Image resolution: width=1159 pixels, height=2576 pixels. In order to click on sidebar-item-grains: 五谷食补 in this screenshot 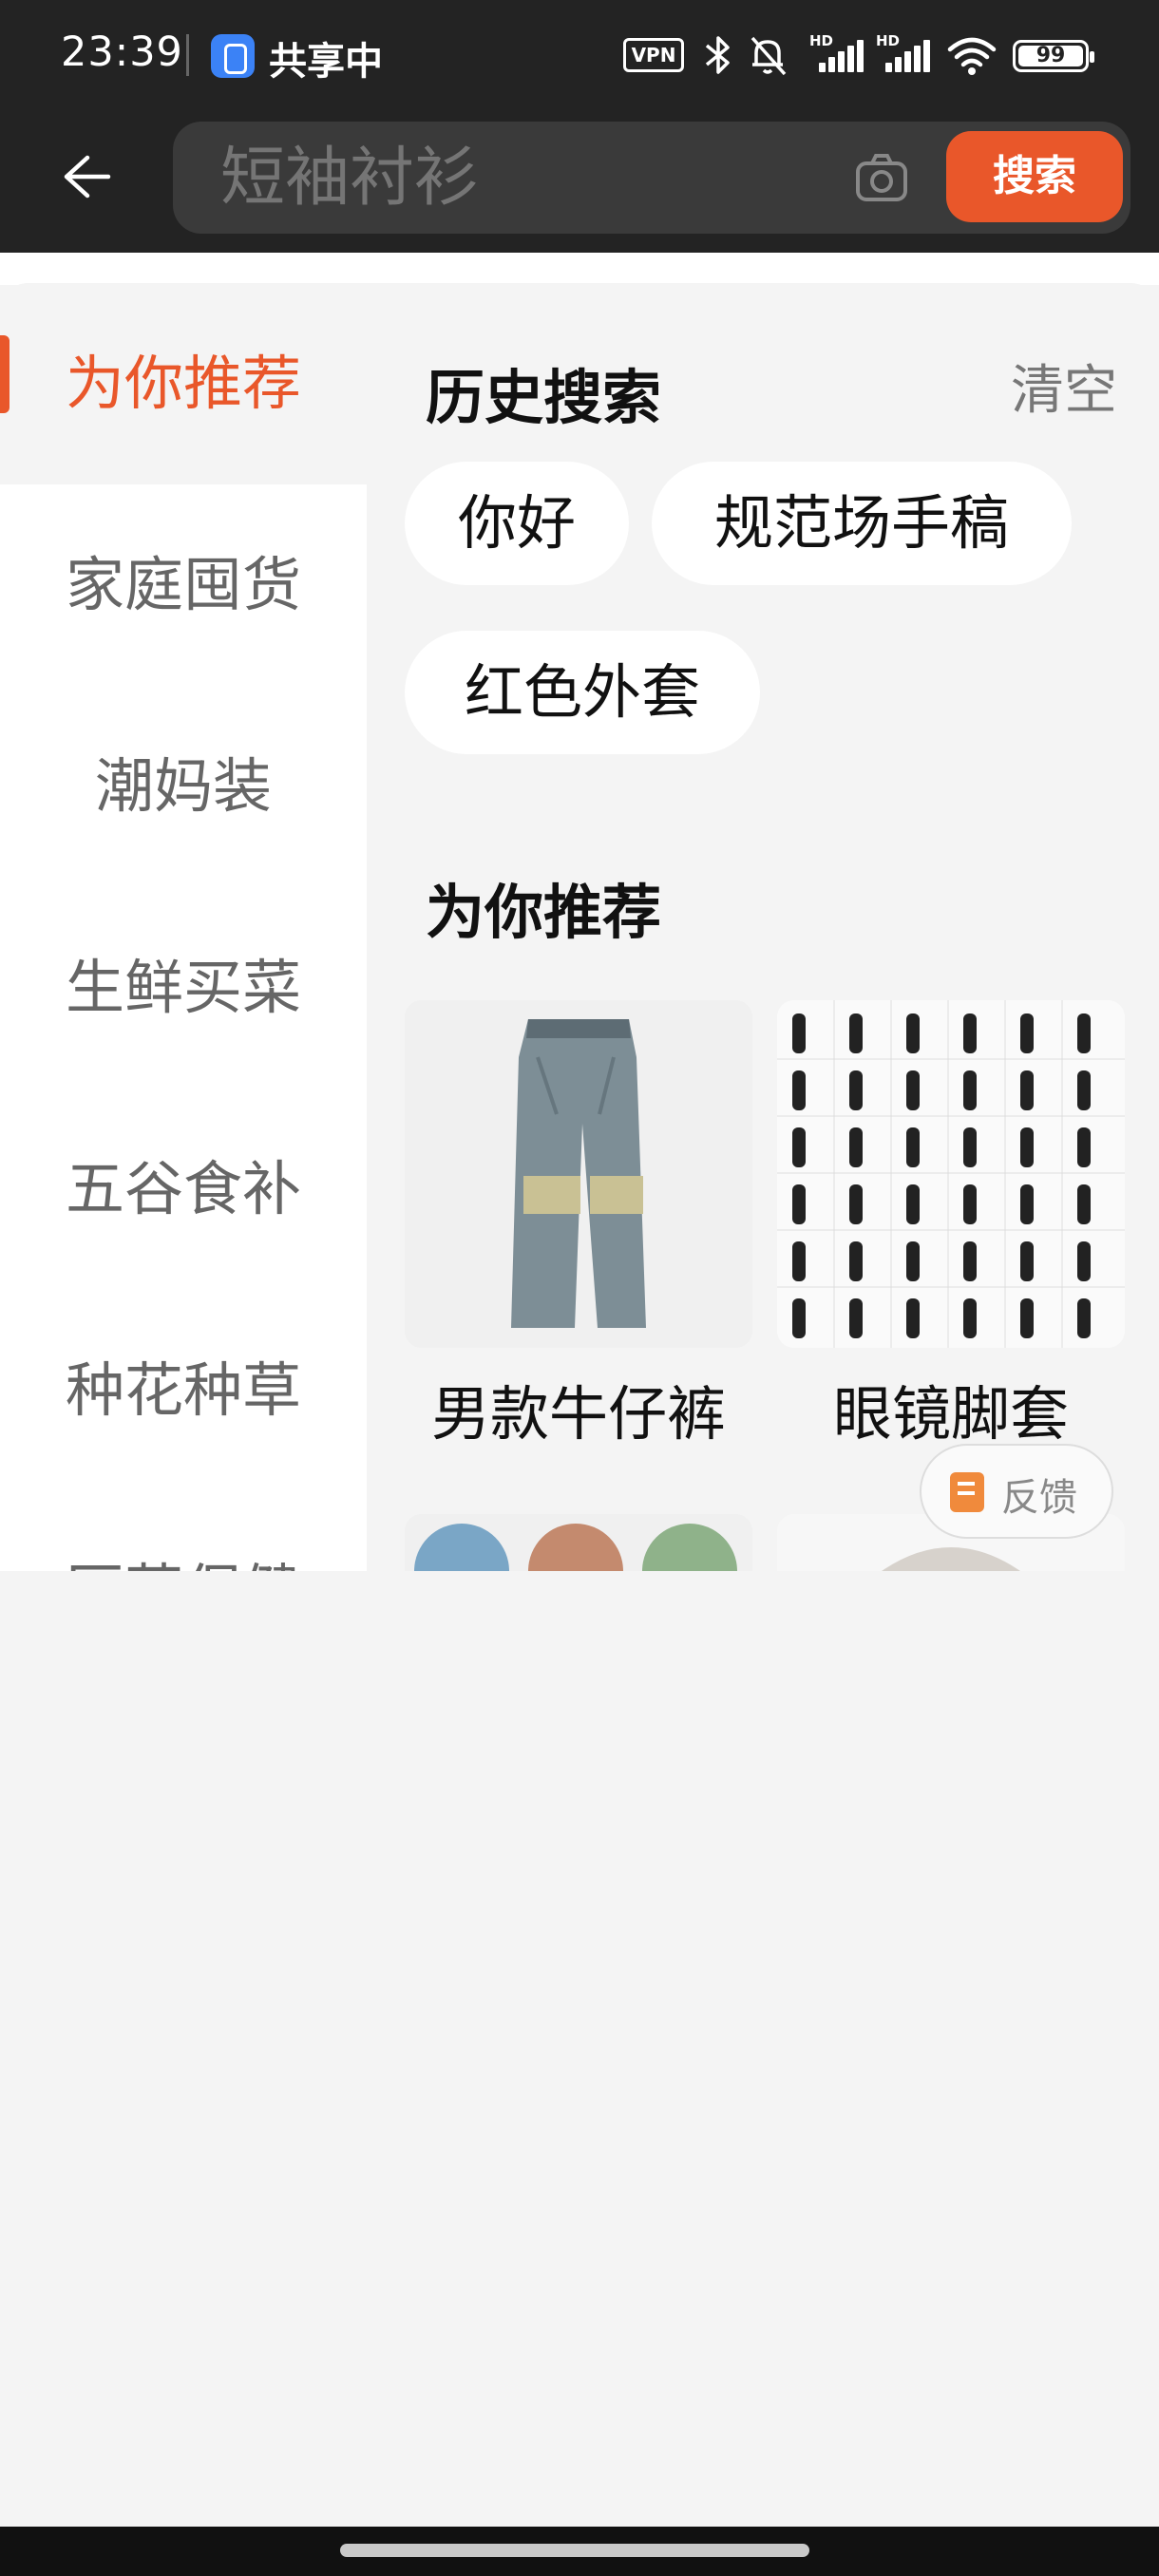, I will do `click(183, 1189)`.